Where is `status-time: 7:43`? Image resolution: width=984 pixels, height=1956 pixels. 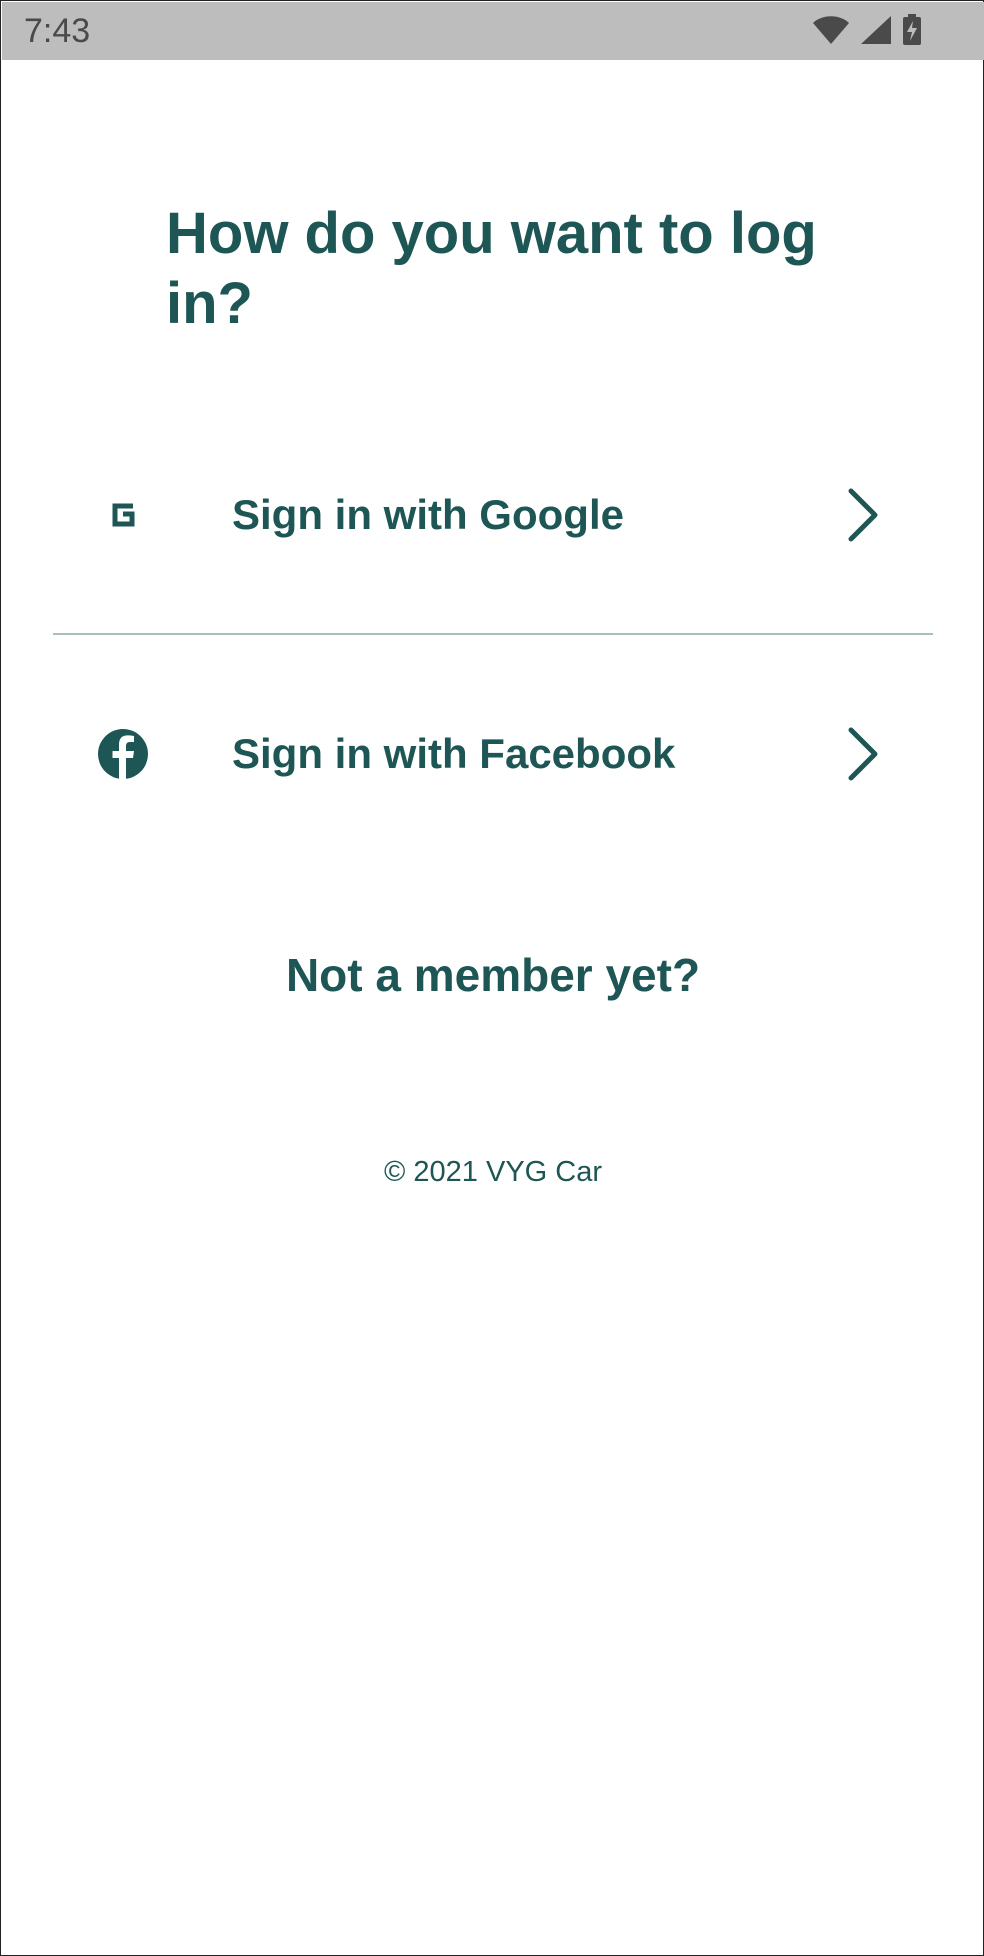
status-time: 7:43 is located at coordinates (57, 31).